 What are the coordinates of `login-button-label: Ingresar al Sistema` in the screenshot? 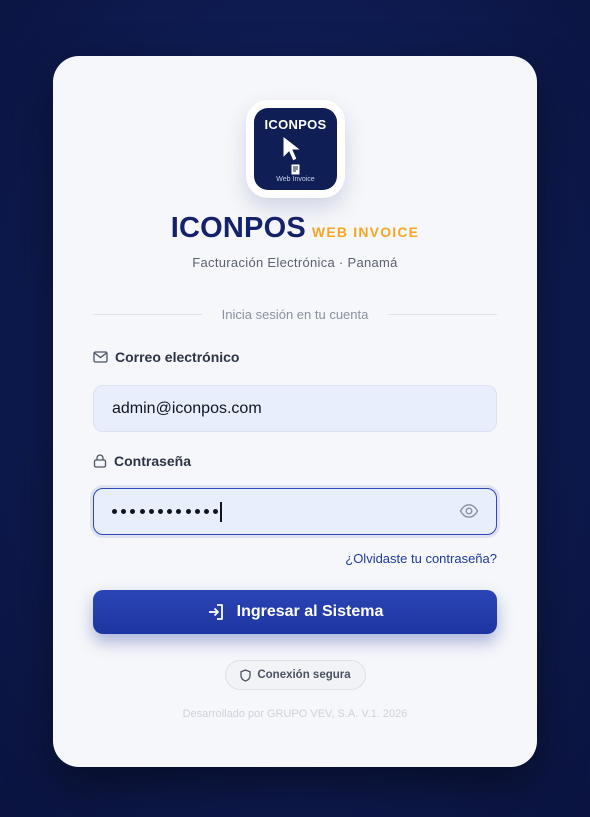 It's located at (310, 611).